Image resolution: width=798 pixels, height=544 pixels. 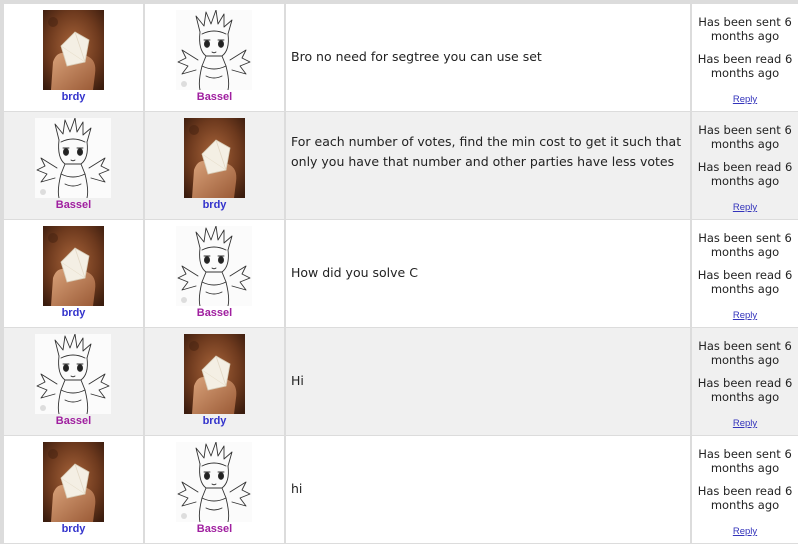 What do you see at coordinates (488, 489) in the screenshot?
I see `message-cell: hi` at bounding box center [488, 489].